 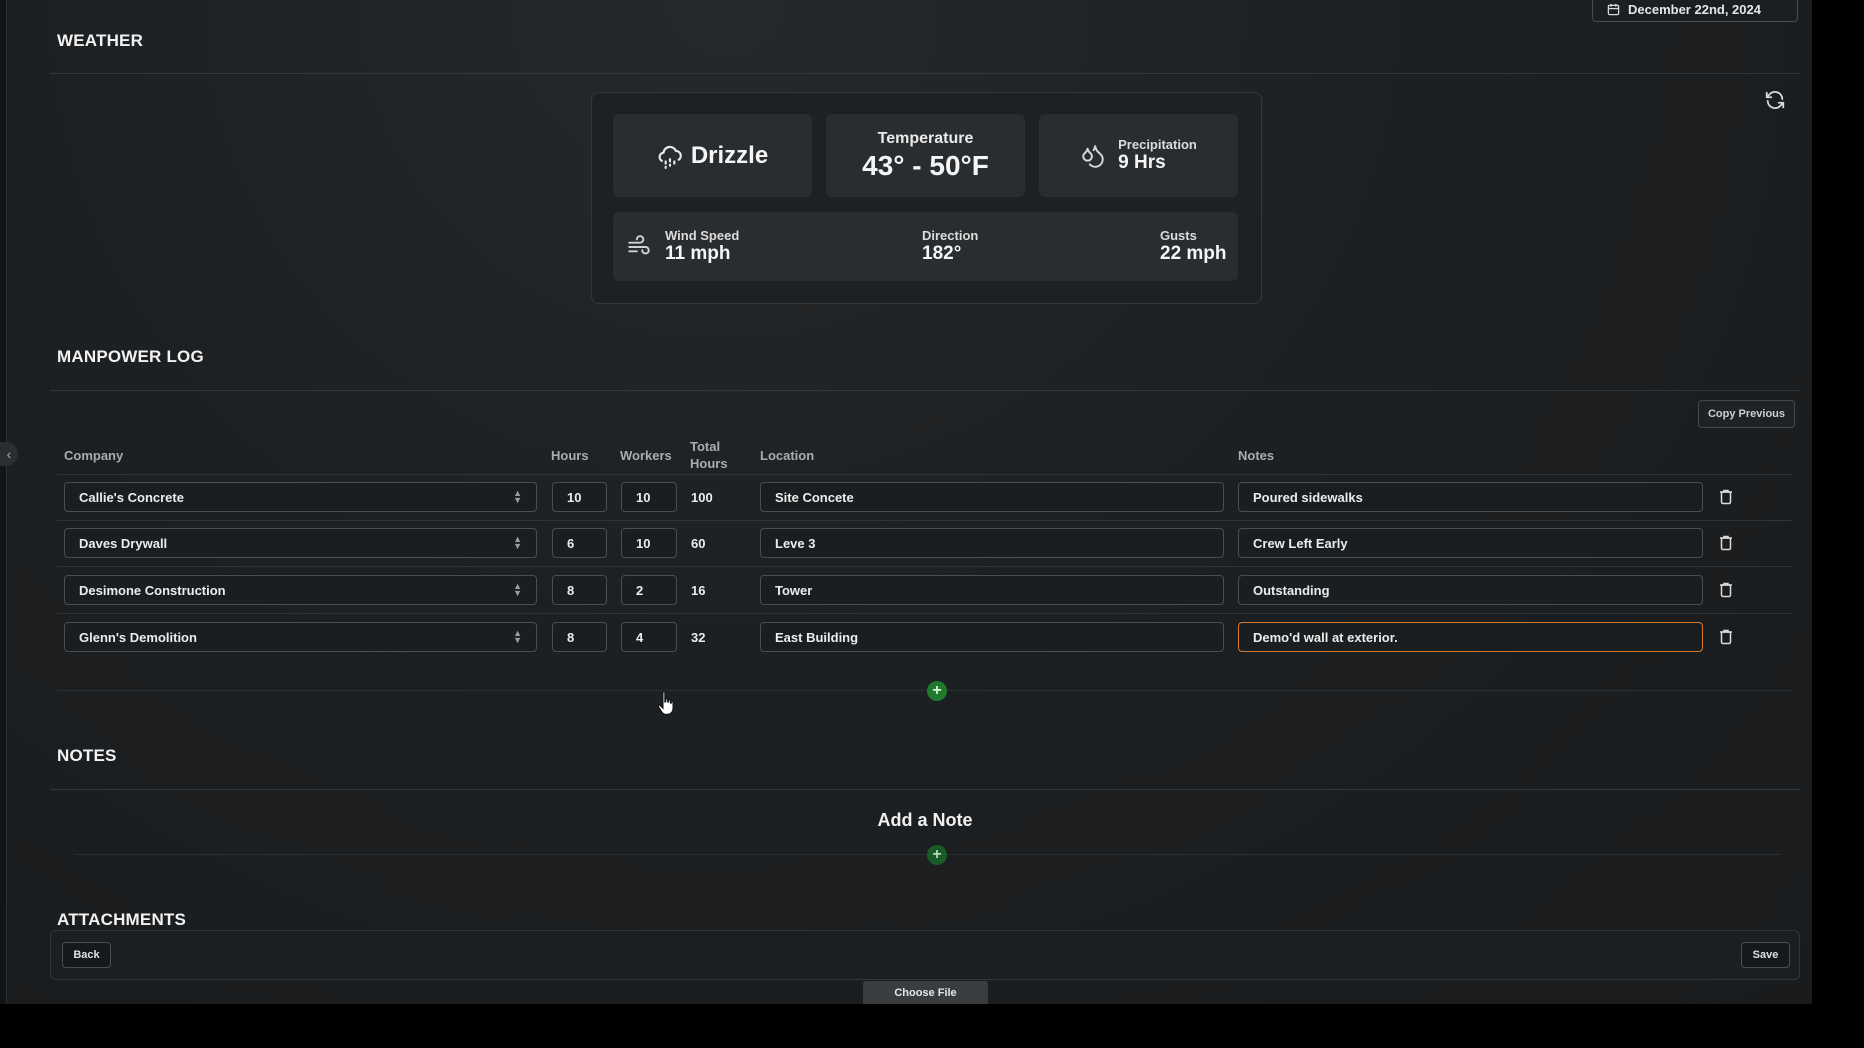 I want to click on date-picker: December 22nd, 2024, so click(x=1695, y=11).